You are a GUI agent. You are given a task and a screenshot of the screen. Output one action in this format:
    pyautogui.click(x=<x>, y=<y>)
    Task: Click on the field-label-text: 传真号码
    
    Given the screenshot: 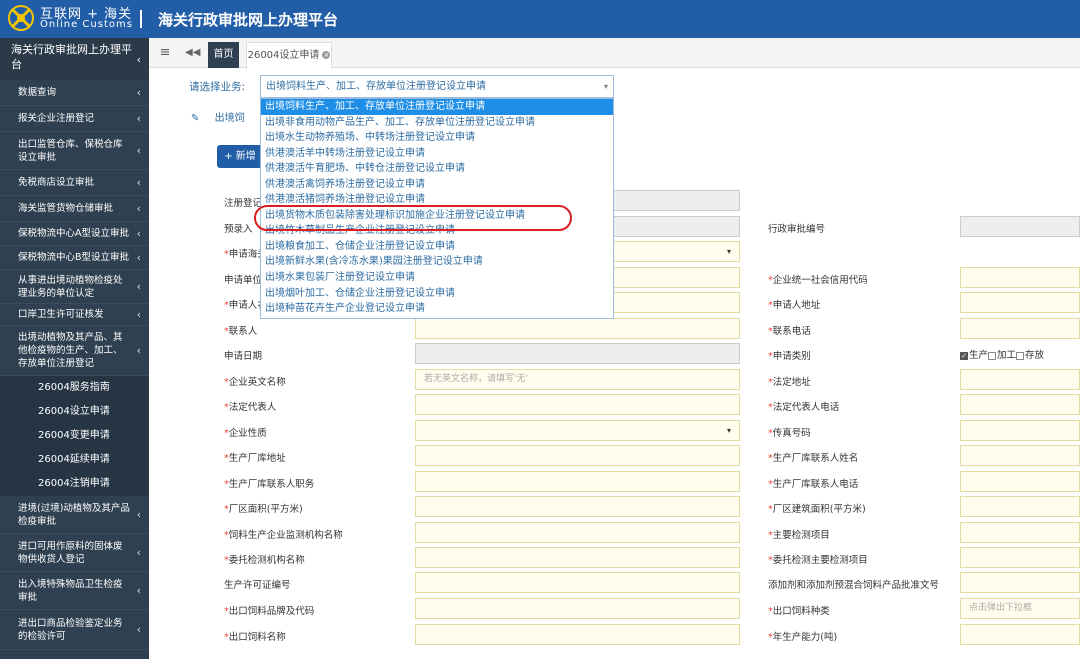 What is the action you would take?
    pyautogui.click(x=791, y=433)
    